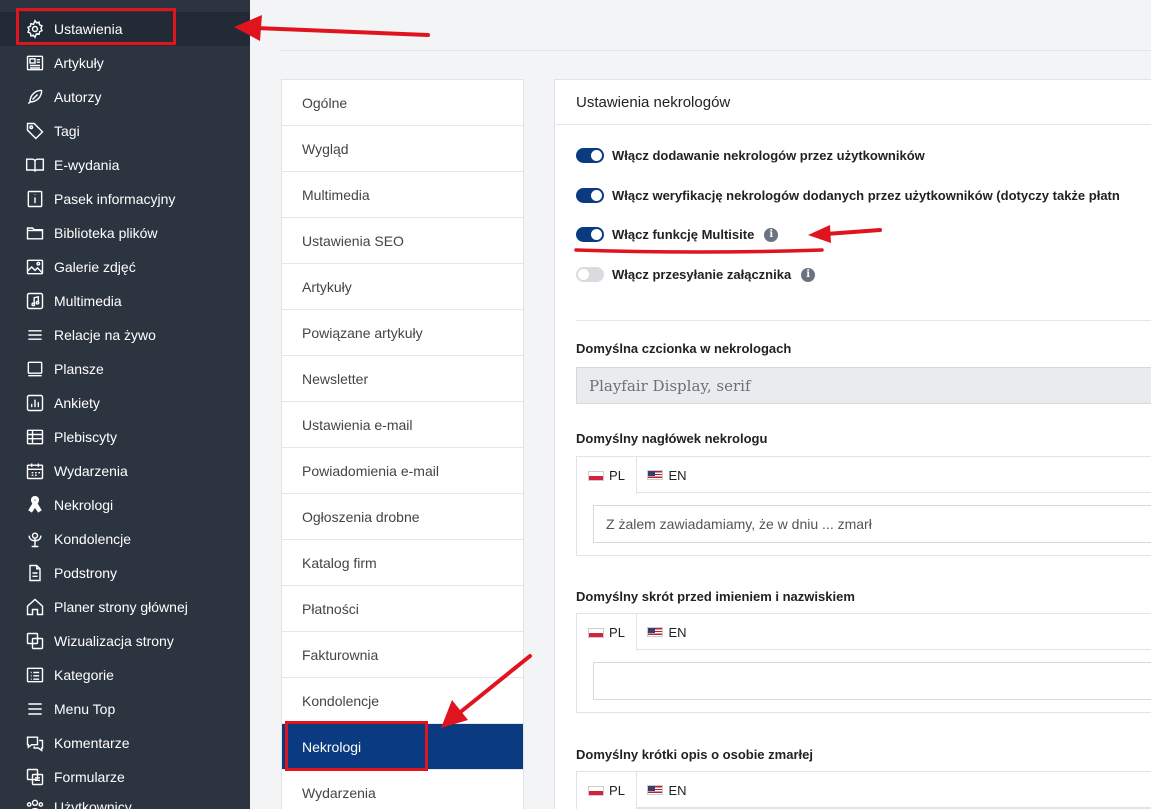 The width and height of the screenshot is (1151, 809). What do you see at coordinates (402, 425) in the screenshot?
I see `subnav-item-email: Ustawienia e-mail` at bounding box center [402, 425].